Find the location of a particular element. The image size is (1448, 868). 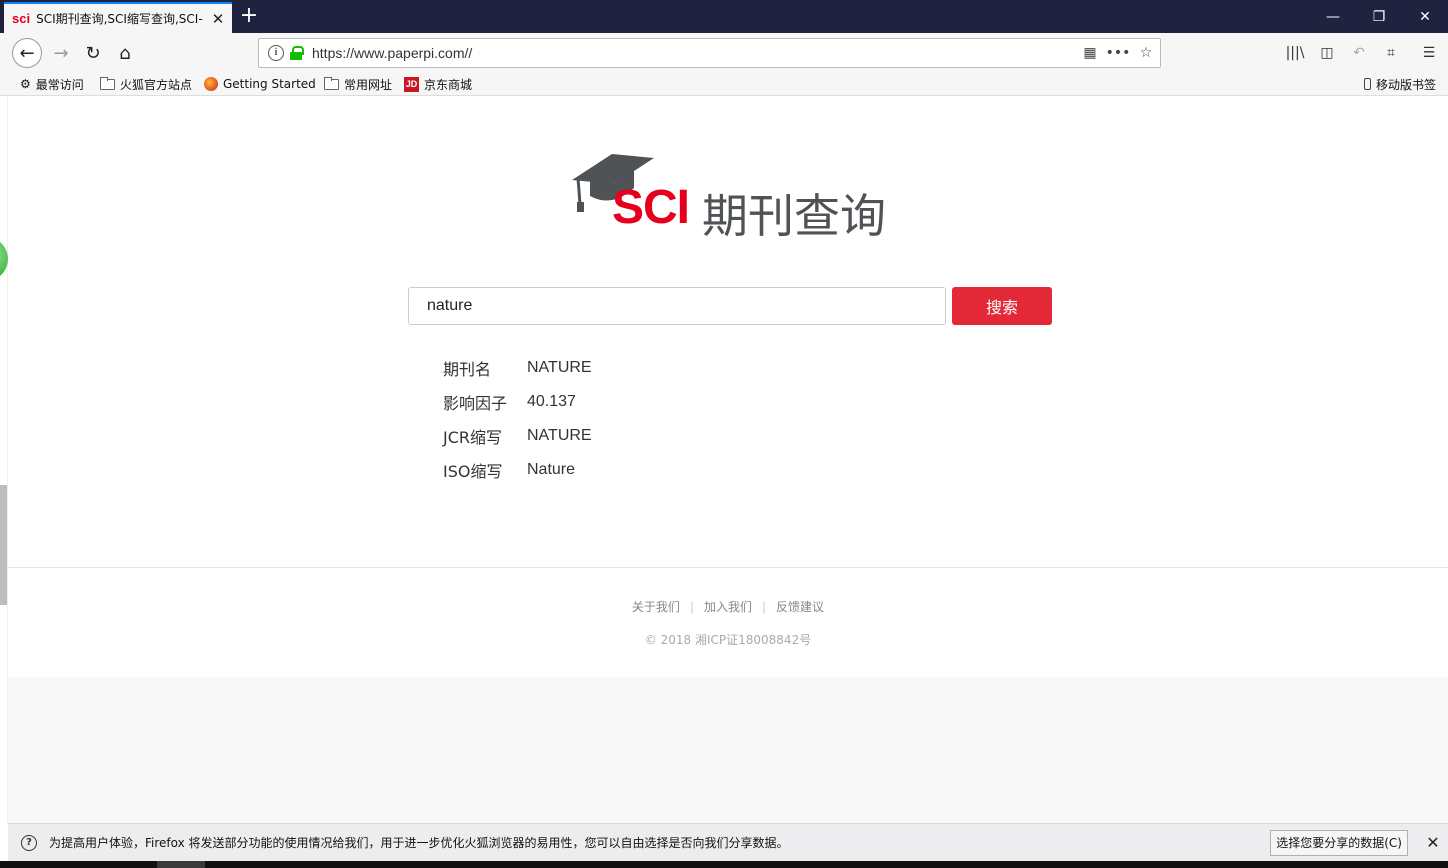

bookmark-jd: JD 京东商城 is located at coordinates (438, 84).